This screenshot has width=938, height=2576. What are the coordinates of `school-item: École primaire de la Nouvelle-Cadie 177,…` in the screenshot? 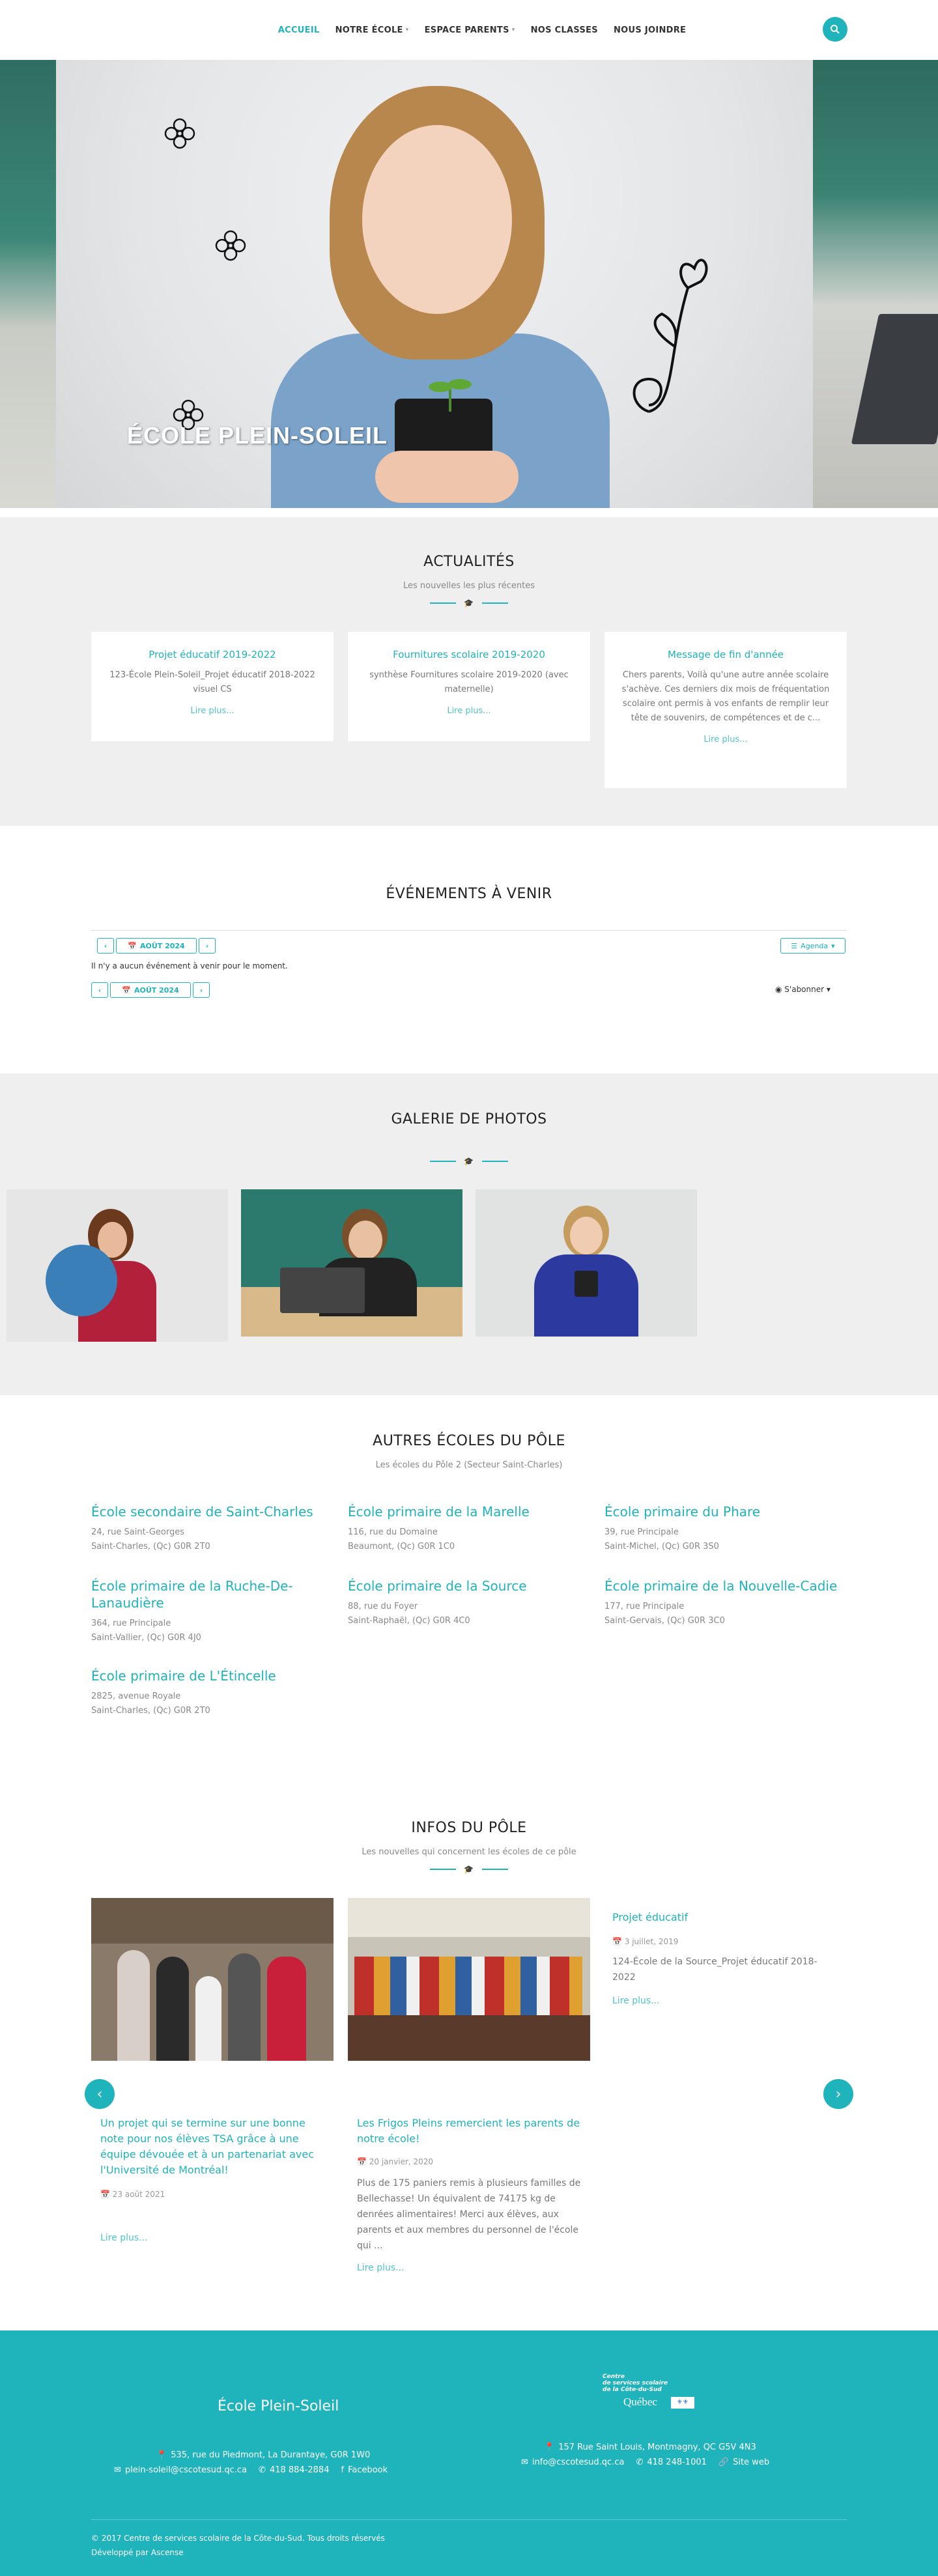 It's located at (725, 1603).